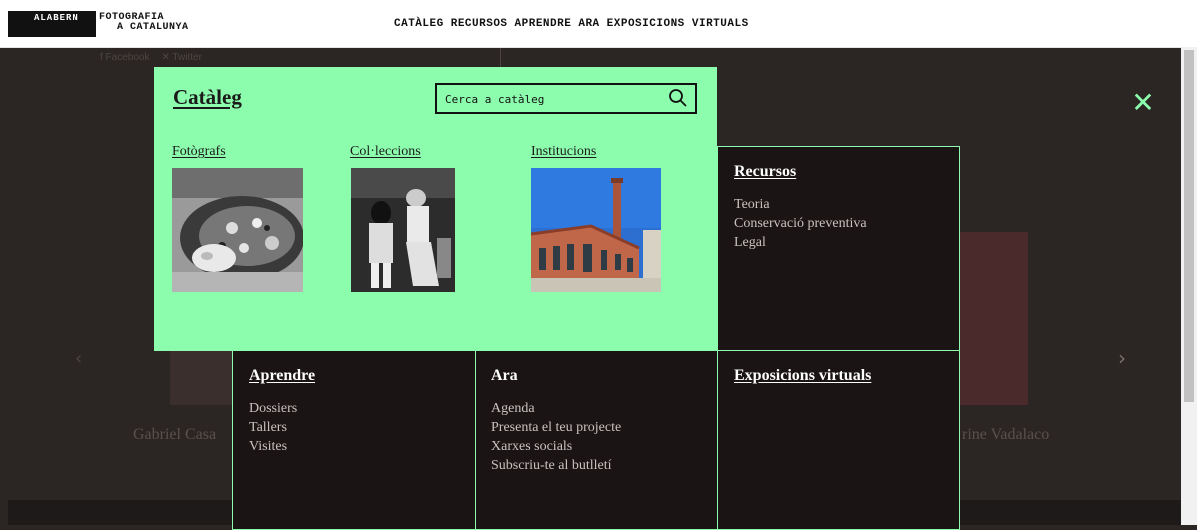 The image size is (1197, 530). I want to click on link-fotografs: Fotògrafs, so click(199, 152).